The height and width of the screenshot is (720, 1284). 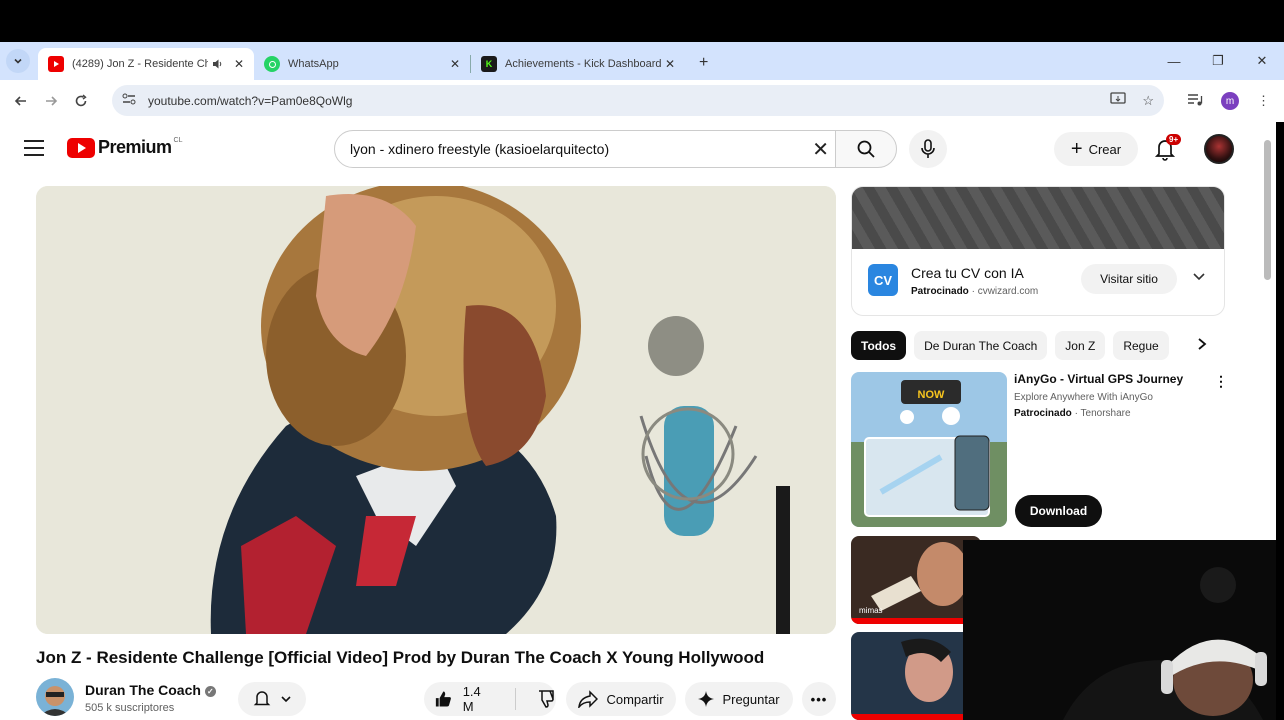 What do you see at coordinates (1219, 149) in the screenshot?
I see `account-avatar` at bounding box center [1219, 149].